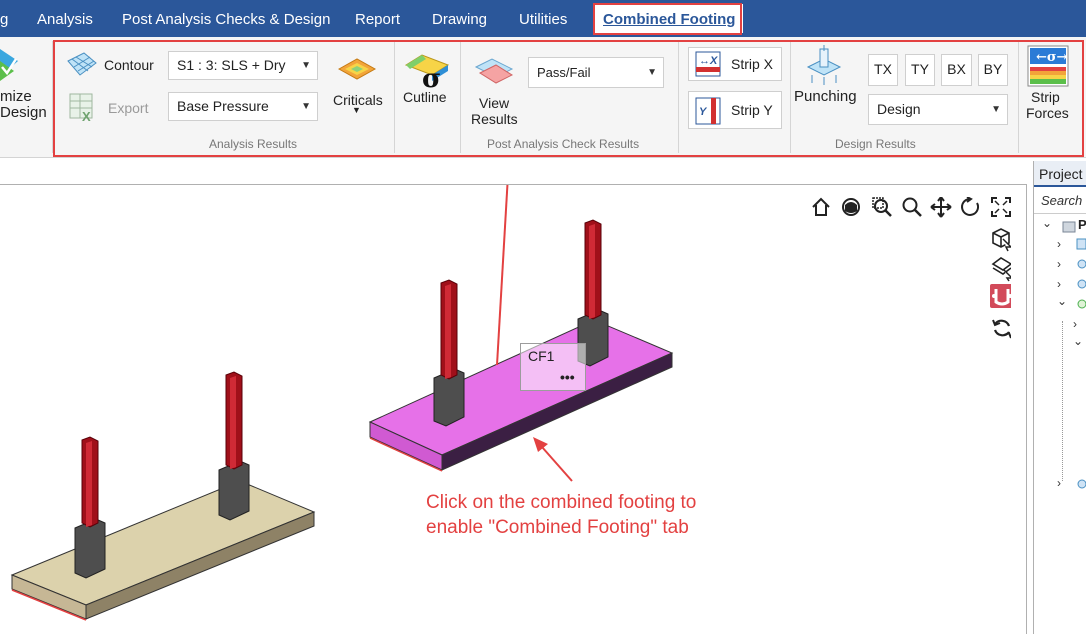  Describe the element at coordinates (708, 111) in the screenshot. I see `strip-y-icon: Y` at that location.